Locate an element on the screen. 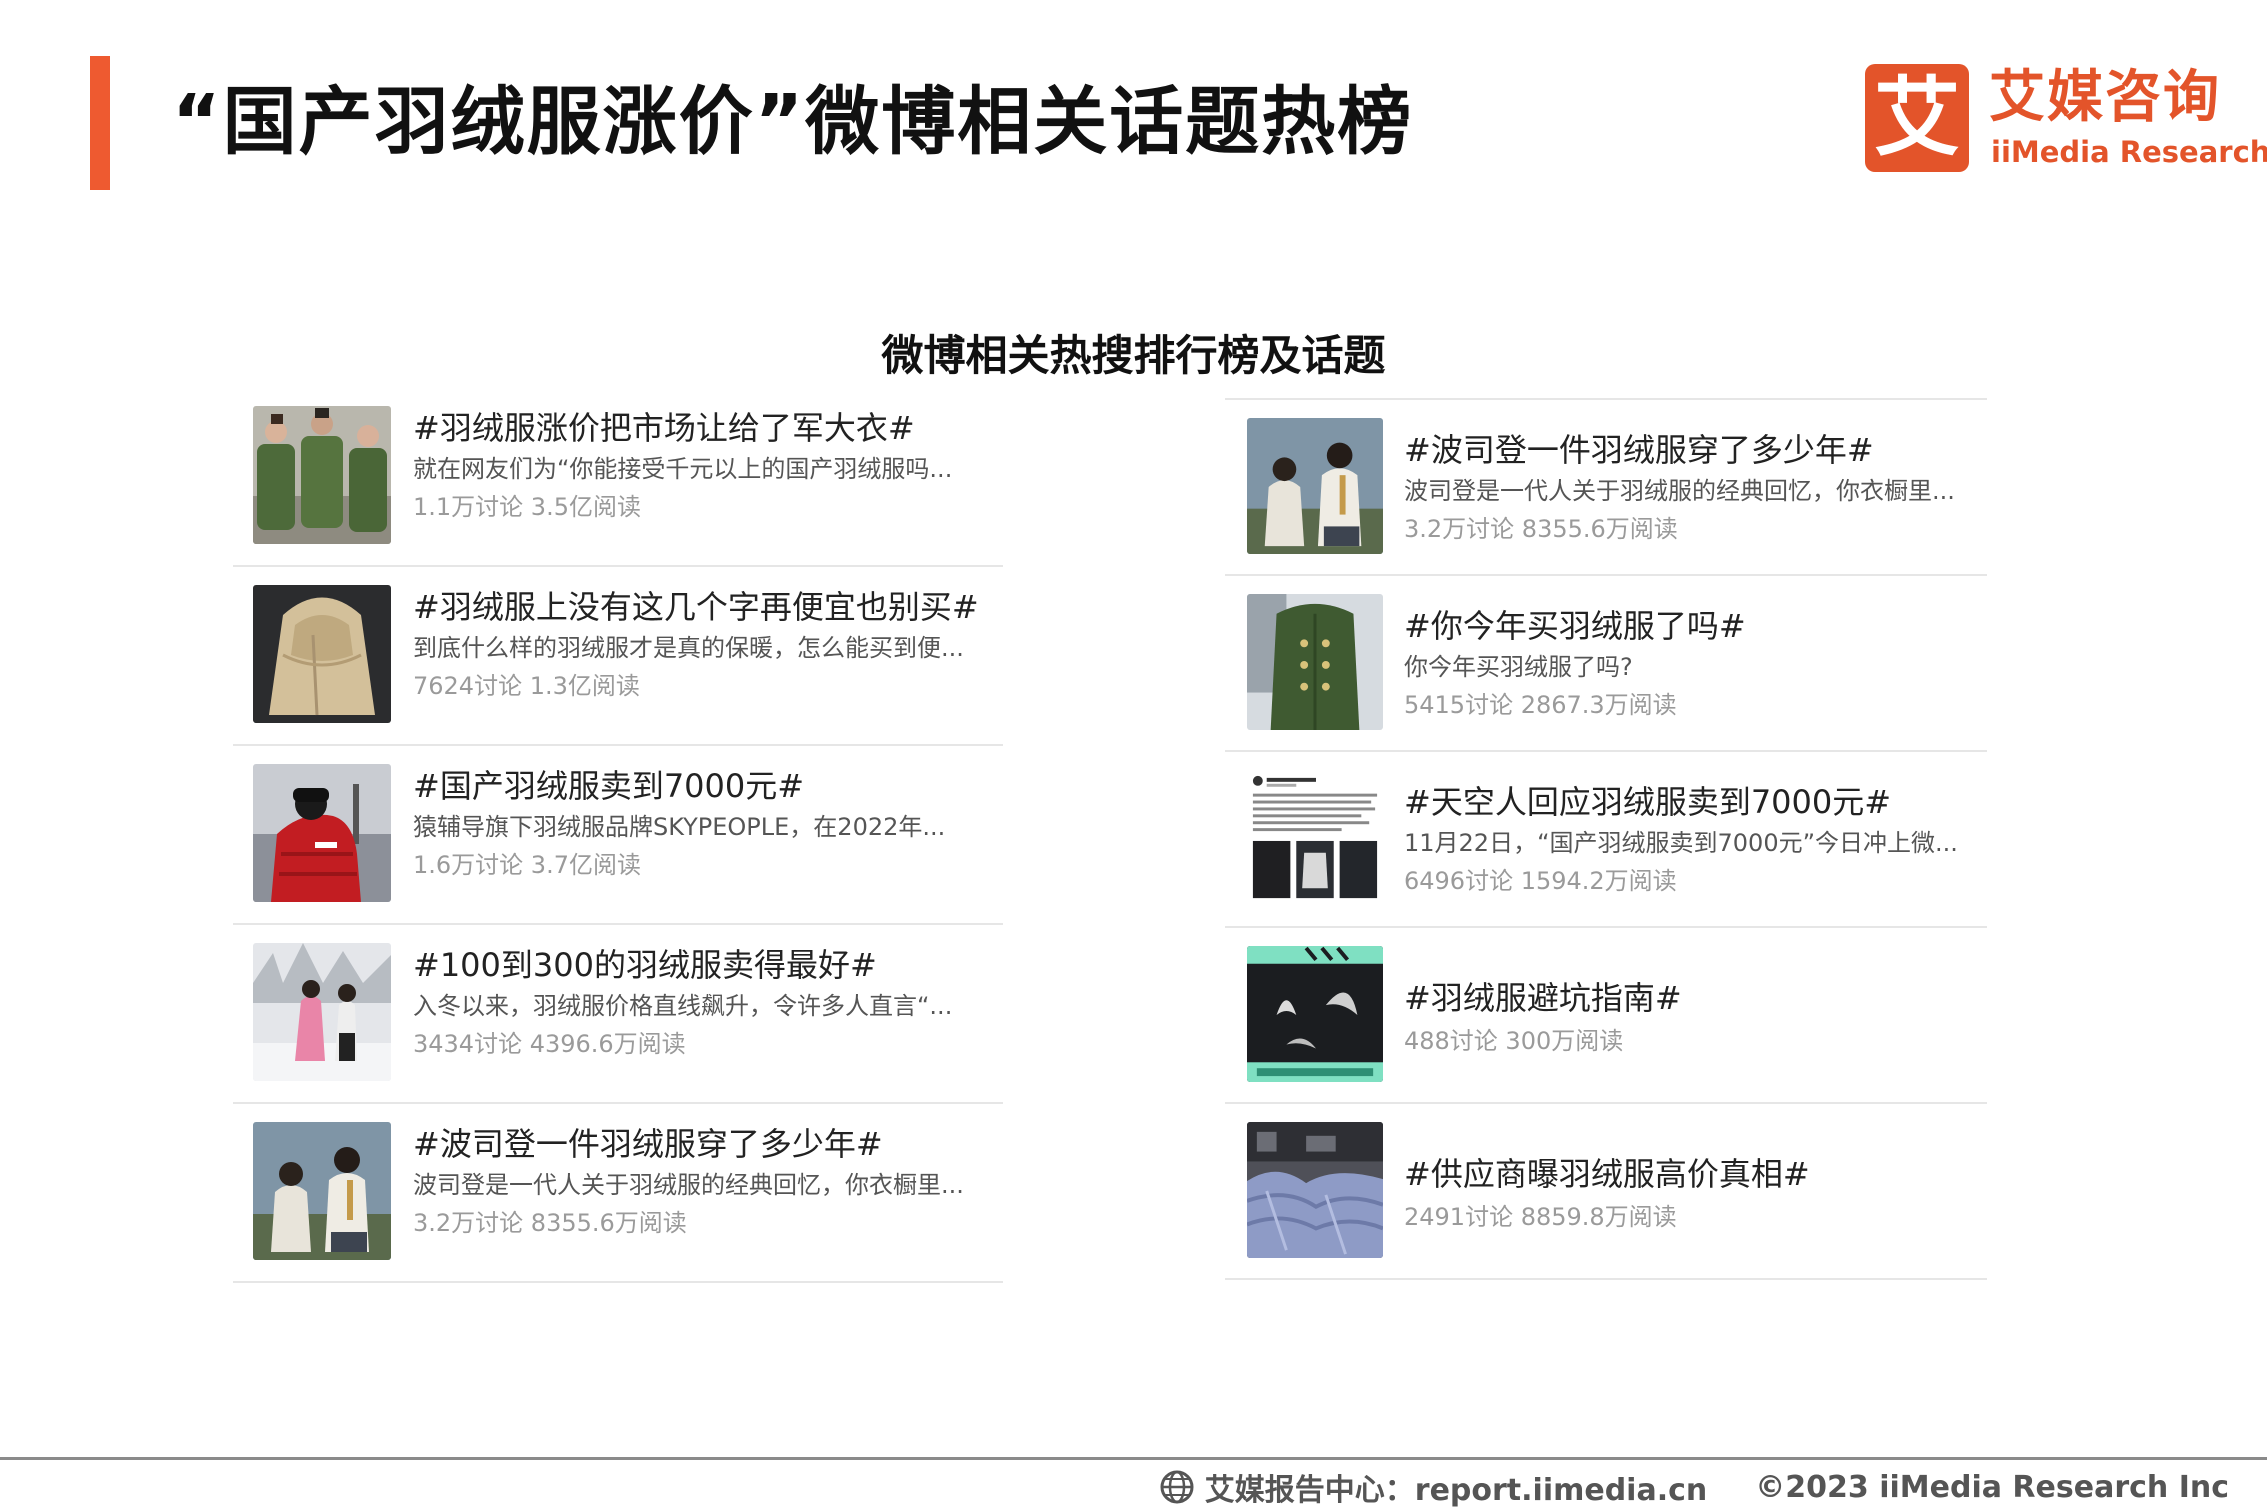 Image resolution: width=2267 pixels, height=1511 pixels. section-title: 微博相关热搜排行榜及话题 is located at coordinates (1133, 355).